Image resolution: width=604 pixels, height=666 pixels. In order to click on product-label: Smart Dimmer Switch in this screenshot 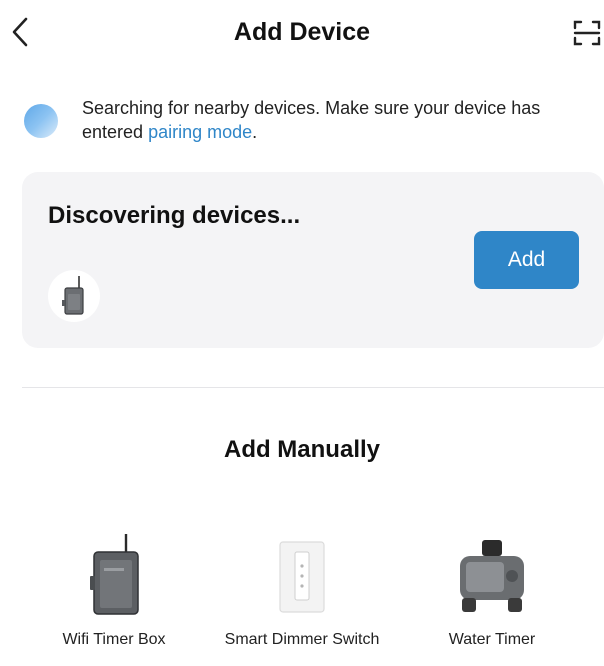, I will do `click(302, 639)`.